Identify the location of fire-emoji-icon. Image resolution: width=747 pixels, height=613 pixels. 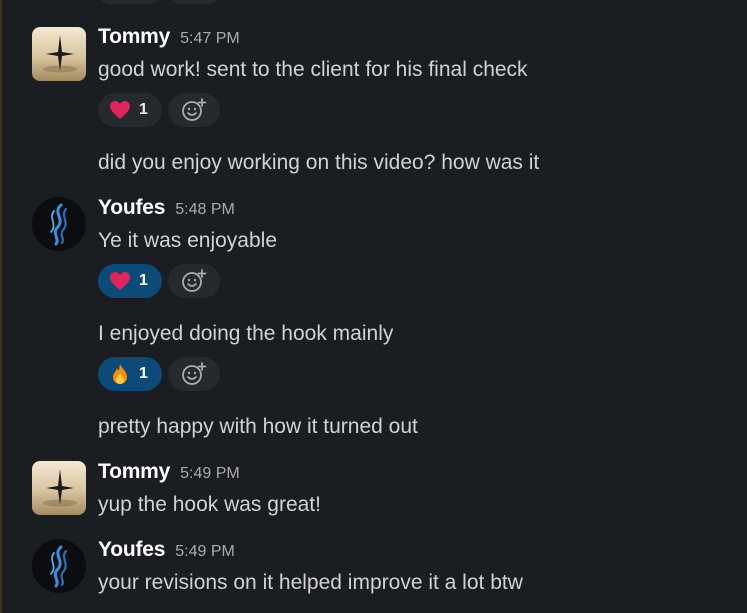
(120, 374).